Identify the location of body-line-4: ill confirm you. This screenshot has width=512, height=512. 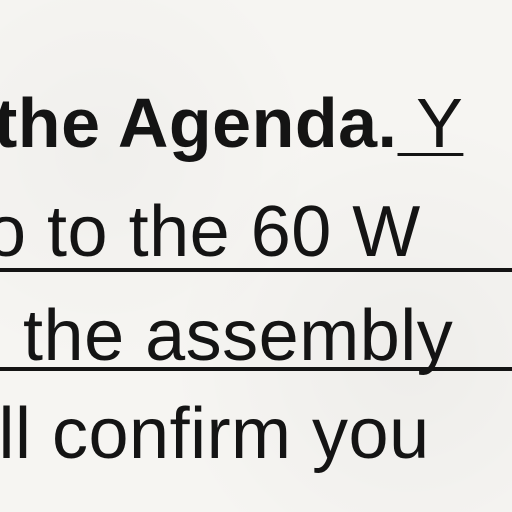
(215, 434).